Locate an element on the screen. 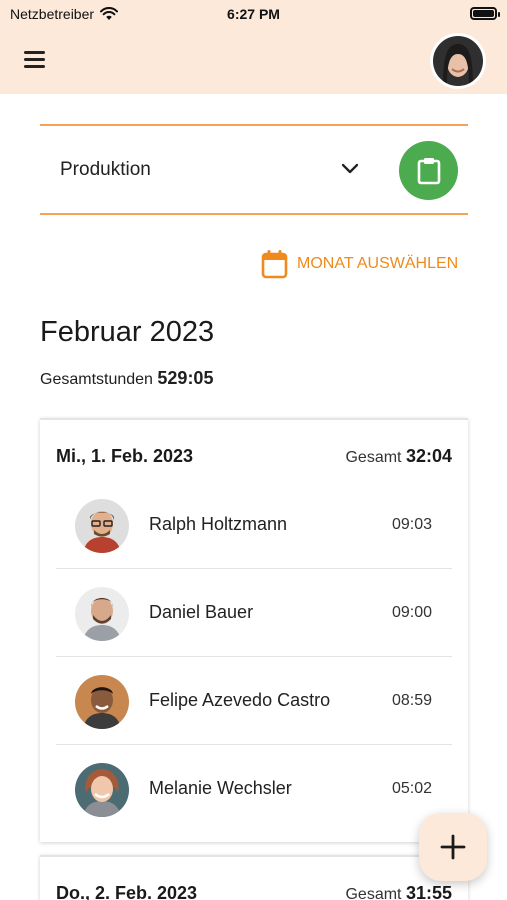 Image resolution: width=507 pixels, height=900 pixels. total-hours: Gesamtstunden 529:05 is located at coordinates (126, 378).